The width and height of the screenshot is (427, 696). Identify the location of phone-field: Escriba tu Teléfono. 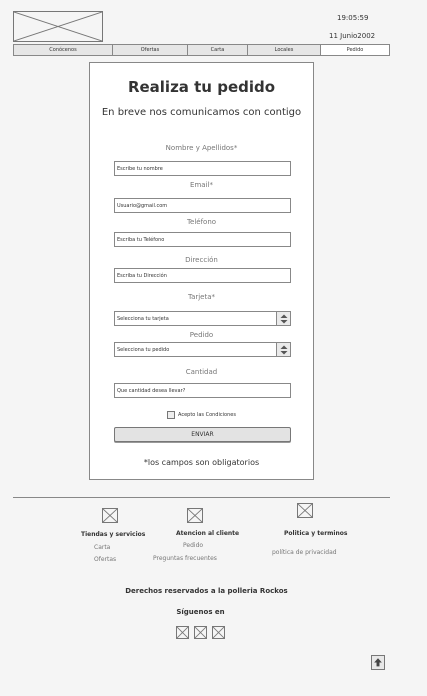
(202, 239).